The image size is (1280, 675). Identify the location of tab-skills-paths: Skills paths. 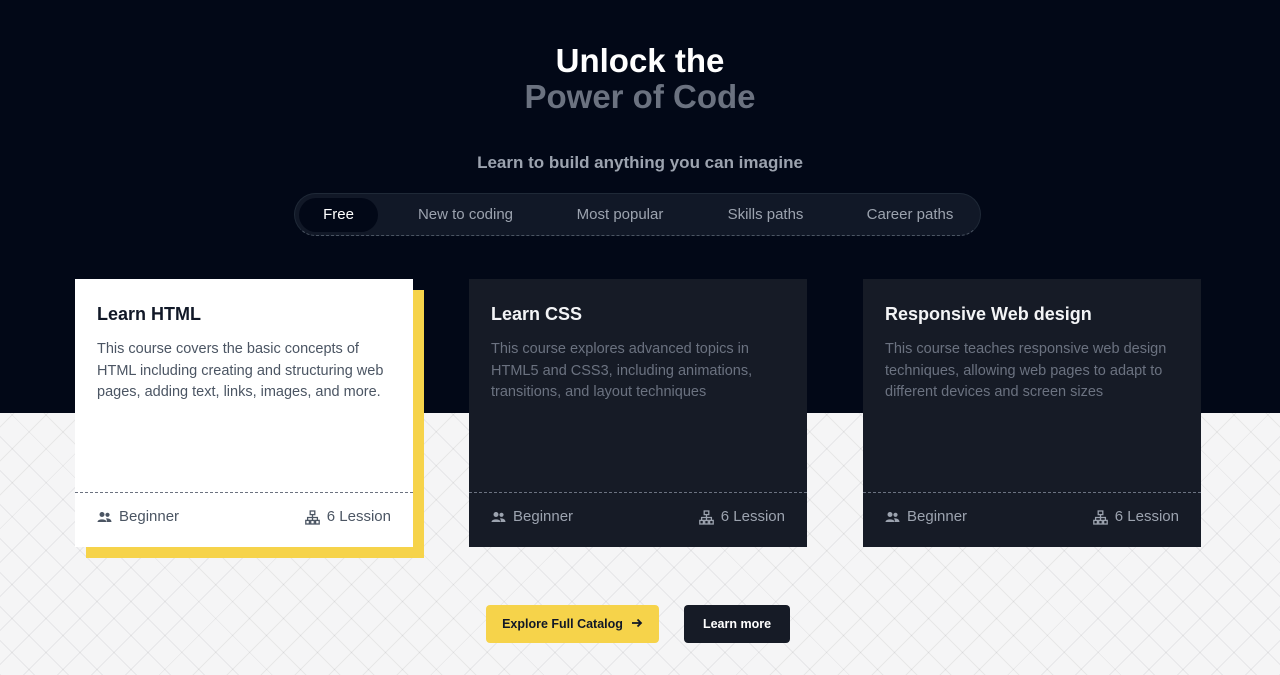
(765, 215).